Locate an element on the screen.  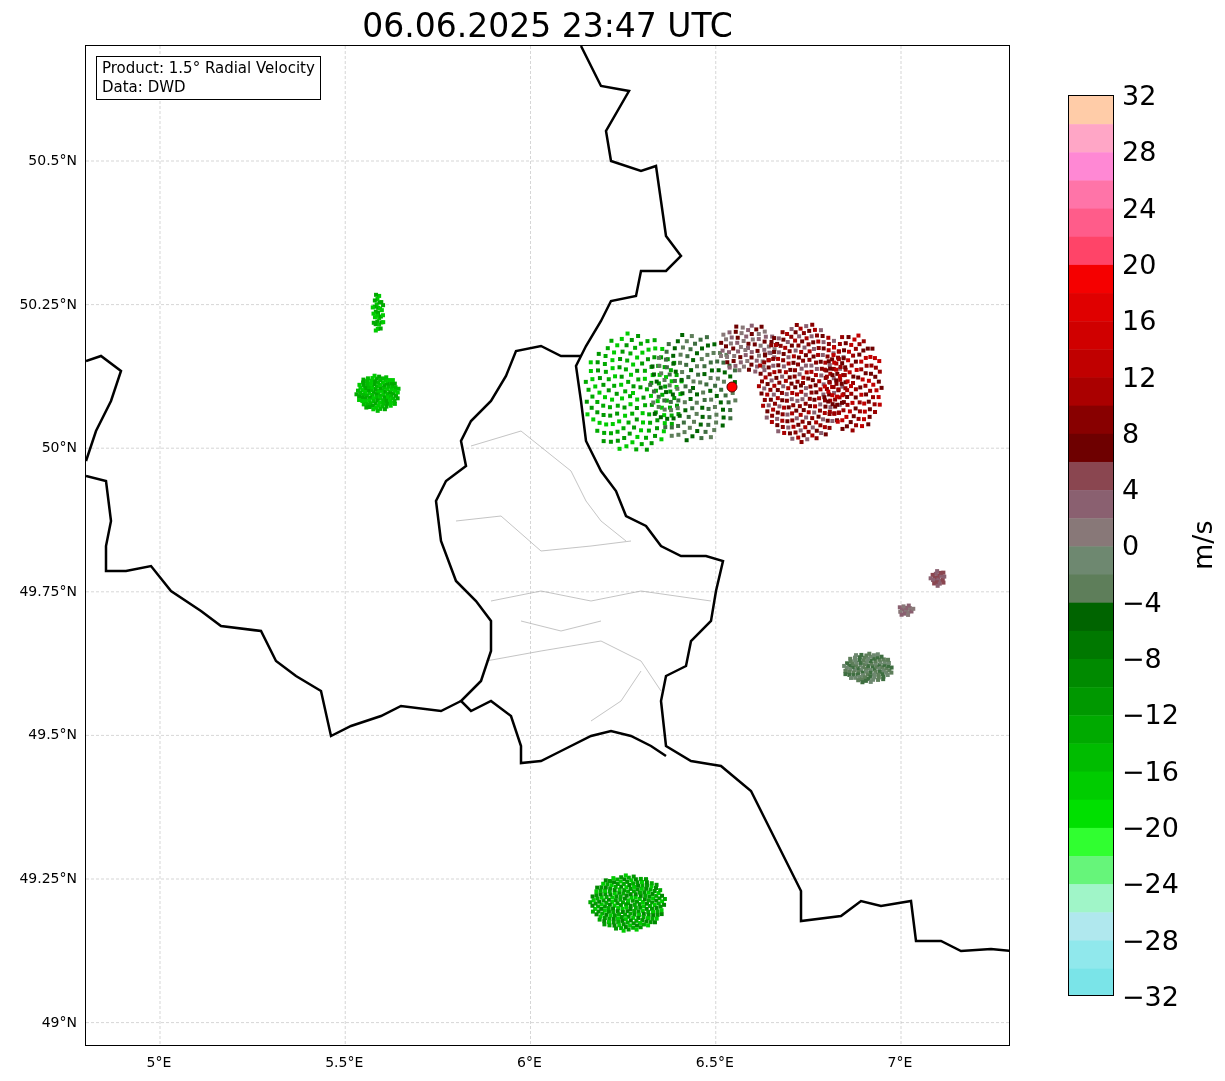
colorbar-tick-label: 8 is located at coordinates (1131, 433).